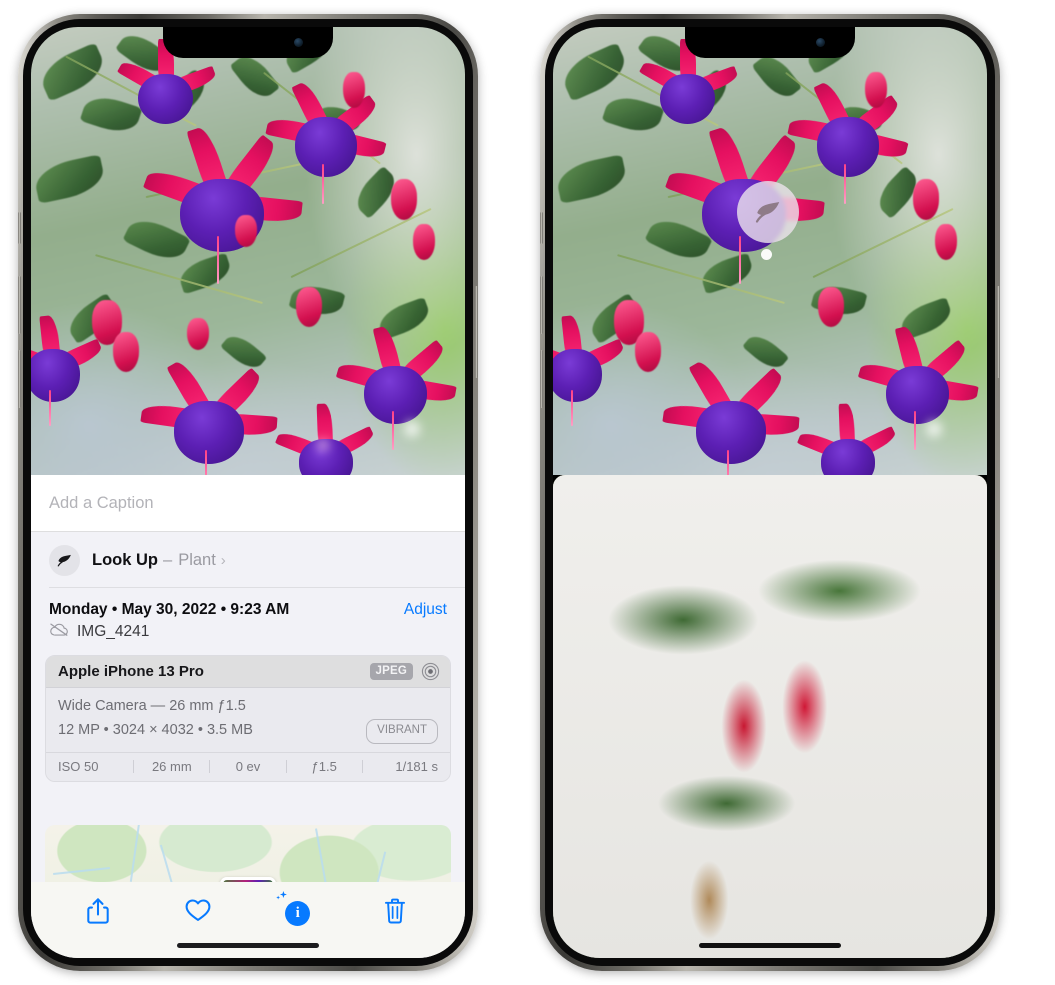 The image size is (1055, 985). What do you see at coordinates (766, 254) in the screenshot?
I see `badge-anchor-dot` at bounding box center [766, 254].